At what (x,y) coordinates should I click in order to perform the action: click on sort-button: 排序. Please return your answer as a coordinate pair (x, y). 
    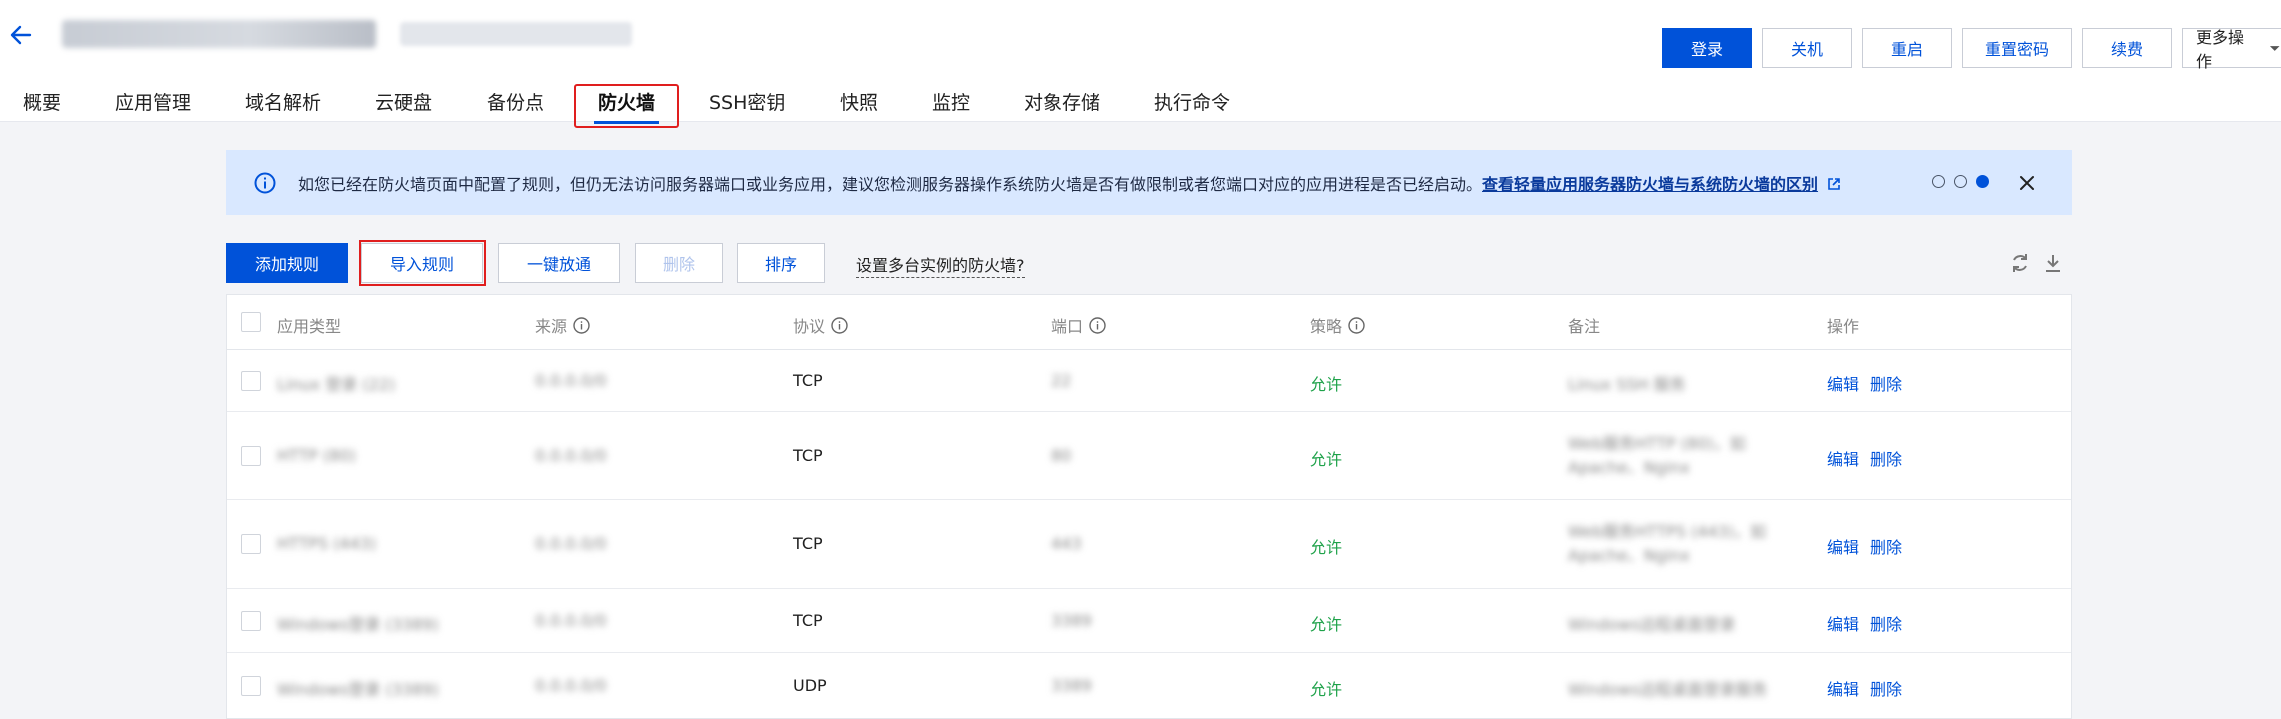
    Looking at the image, I should click on (781, 263).